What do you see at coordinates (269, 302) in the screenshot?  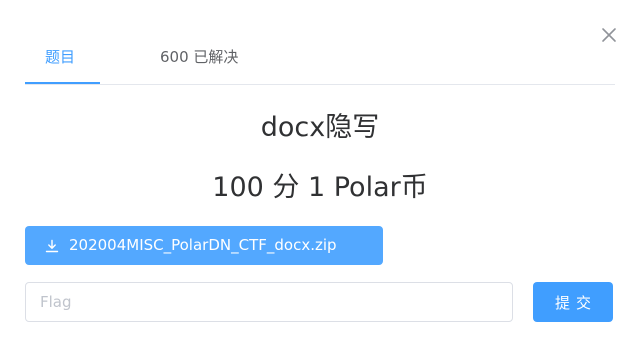 I see `flag-input` at bounding box center [269, 302].